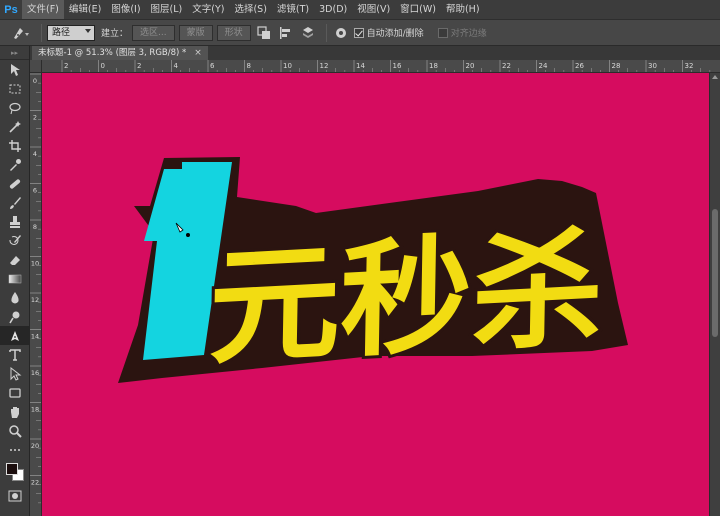  Describe the element at coordinates (15, 259) in the screenshot. I see `eraser-tool` at that location.